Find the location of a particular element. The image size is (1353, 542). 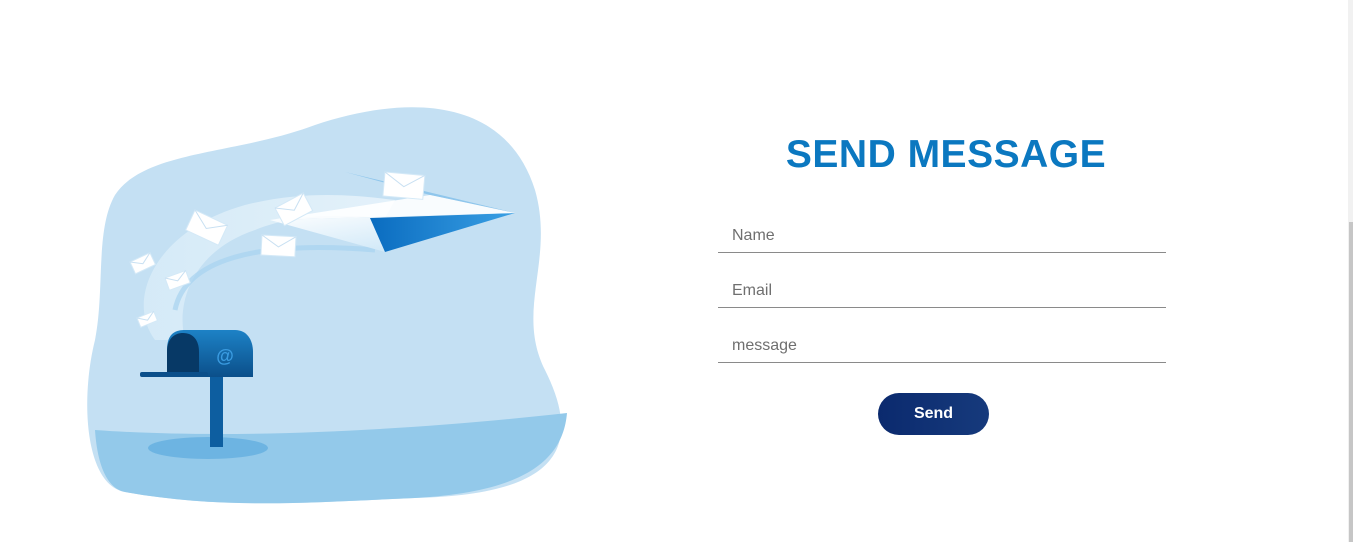

mailbox-shadow is located at coordinates (208, 448).